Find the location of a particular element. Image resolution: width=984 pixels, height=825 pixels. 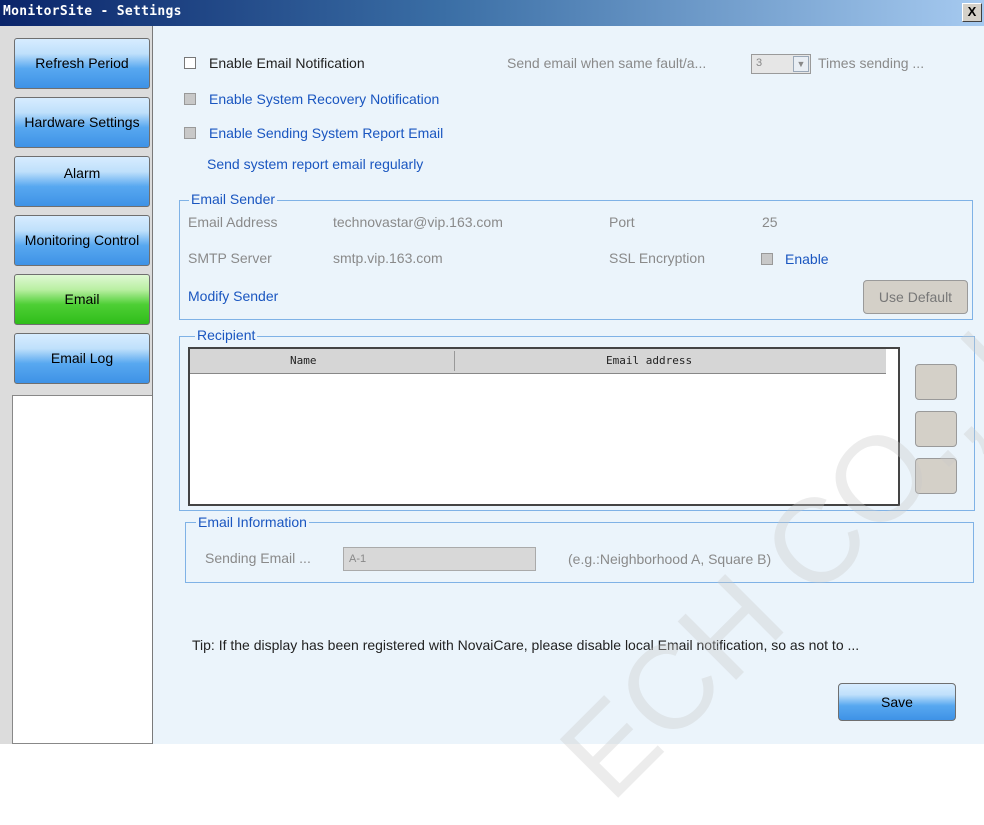

smtp-server-value: smtp.vip.163.com is located at coordinates (388, 258).